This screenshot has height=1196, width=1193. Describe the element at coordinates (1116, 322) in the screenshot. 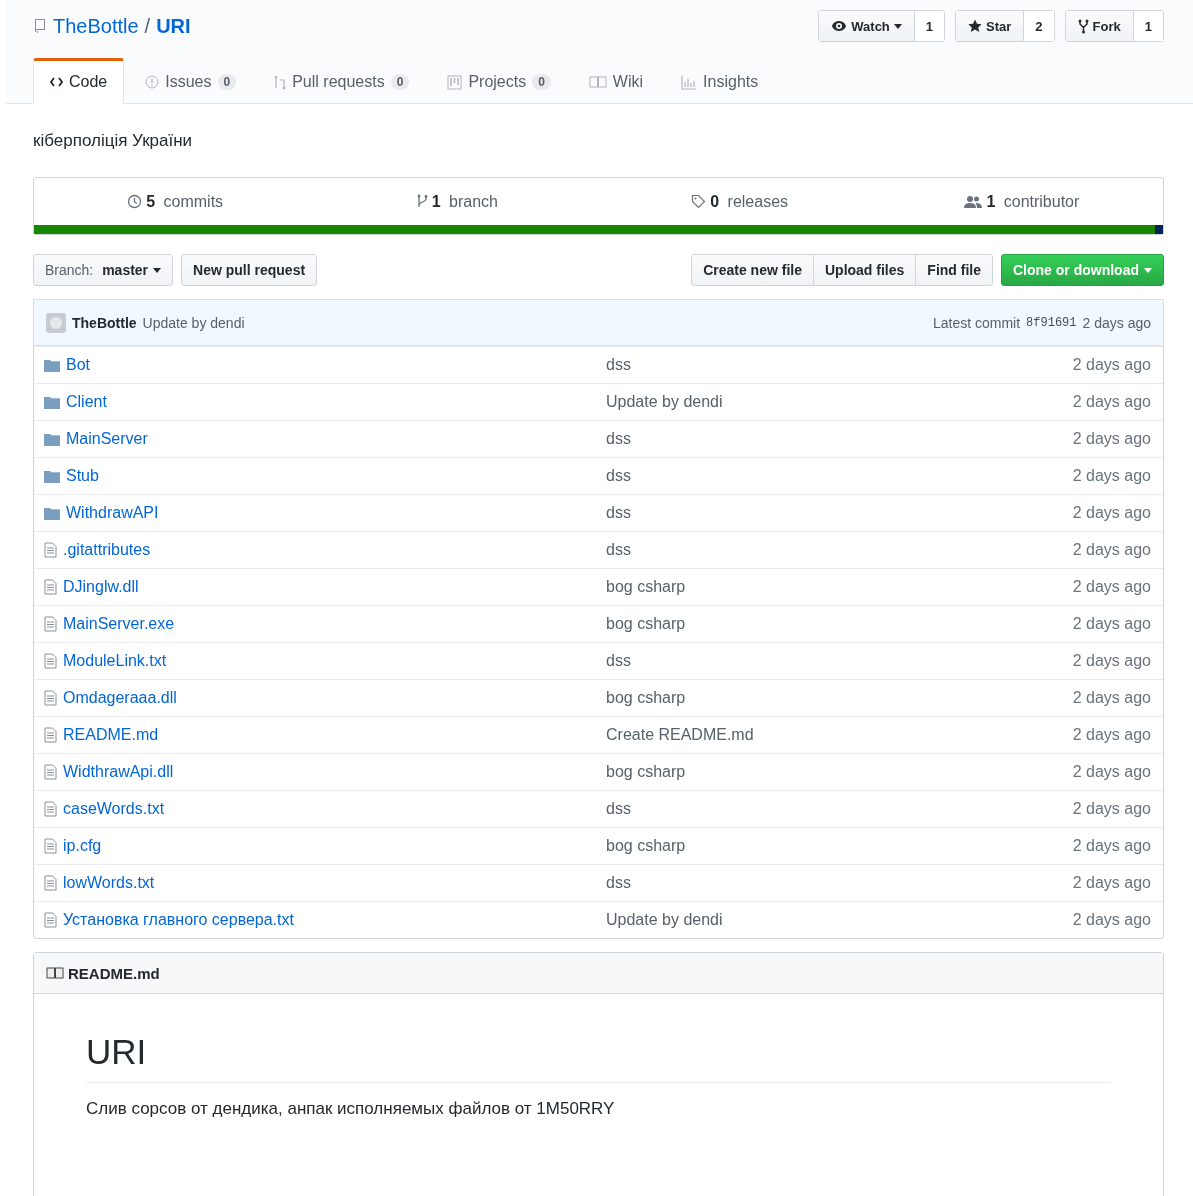

I see `commit-age: 2 days ago` at that location.